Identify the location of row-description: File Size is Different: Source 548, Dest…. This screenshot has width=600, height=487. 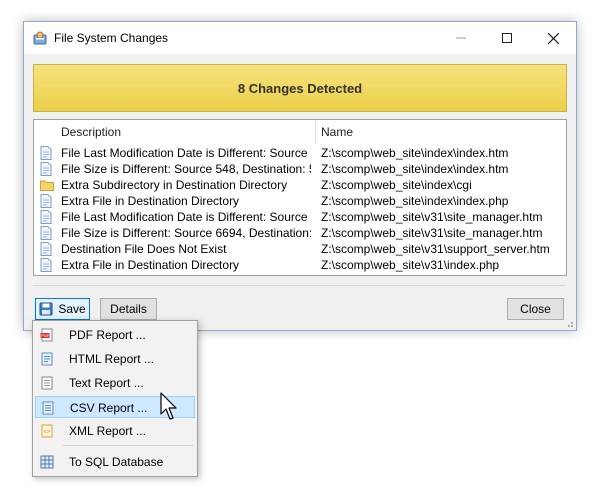
(186, 169).